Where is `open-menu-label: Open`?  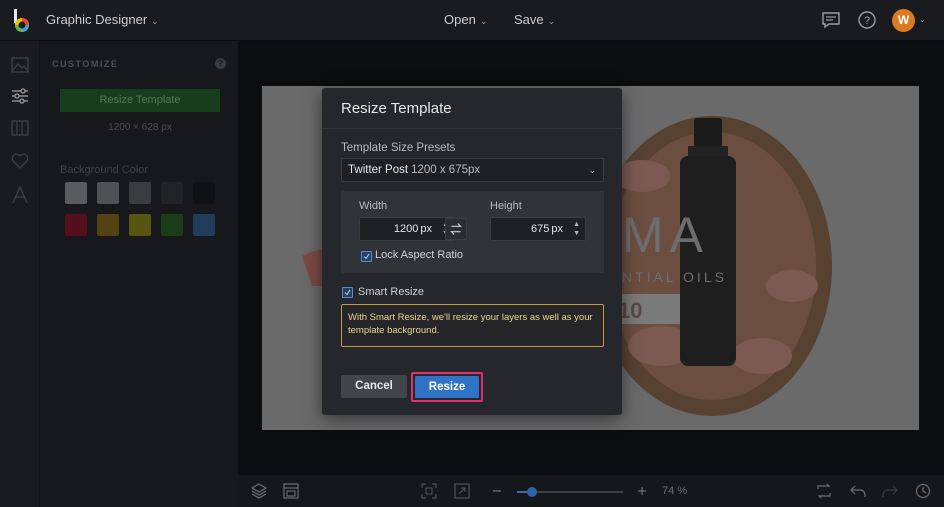 open-menu-label: Open is located at coordinates (460, 19).